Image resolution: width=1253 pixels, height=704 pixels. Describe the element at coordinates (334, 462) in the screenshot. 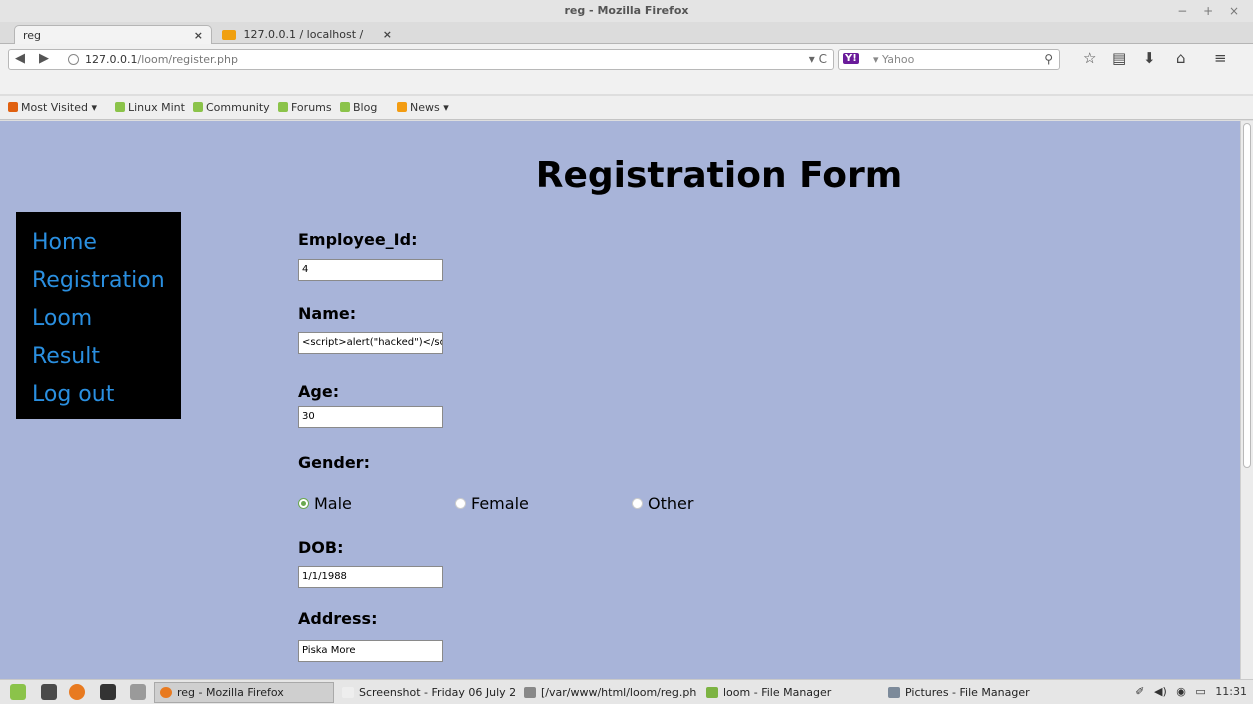

I see `gender-label: Gender:` at that location.